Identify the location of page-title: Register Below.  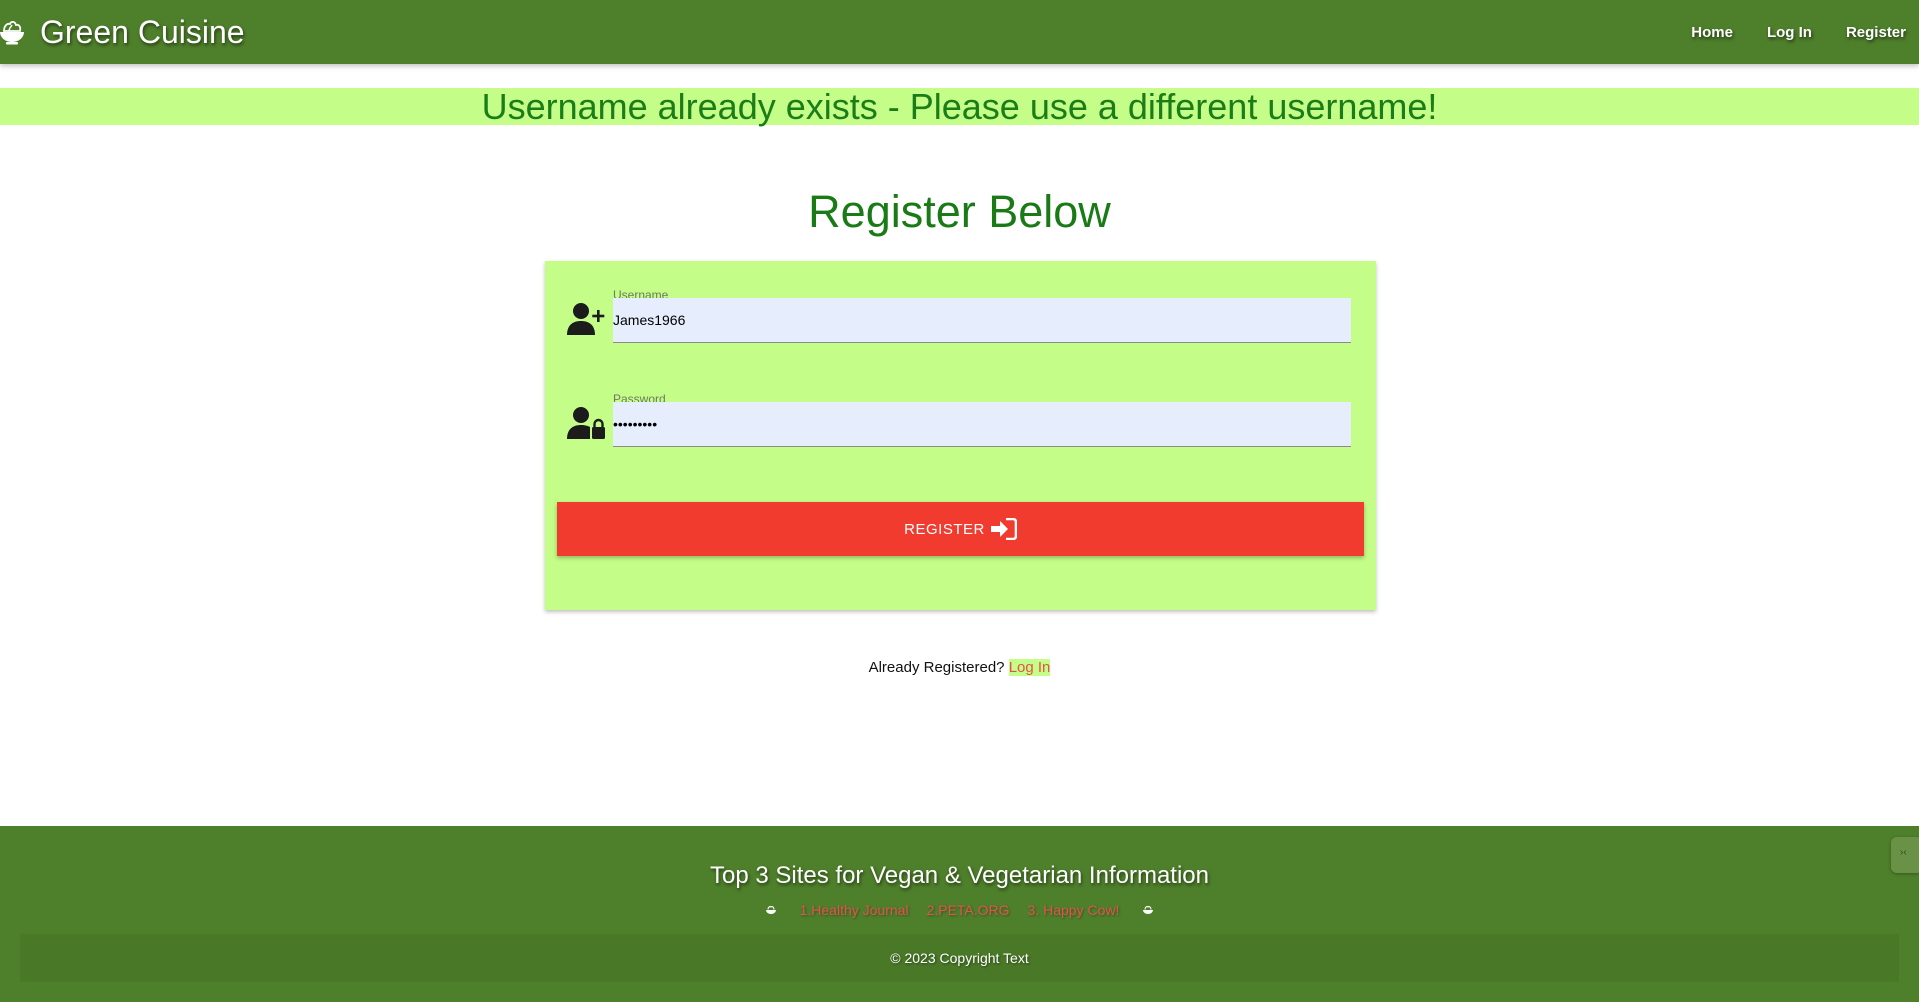
(959, 211).